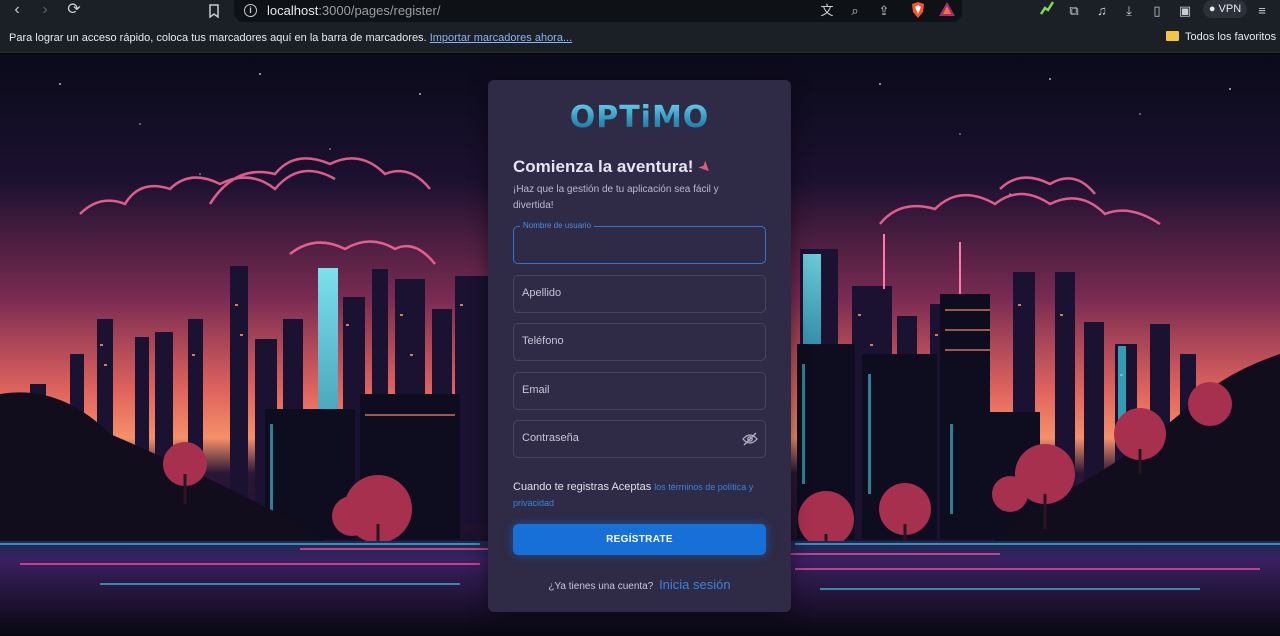 This screenshot has height=636, width=1280. I want to click on apellido-field: Apellido, so click(639, 294).